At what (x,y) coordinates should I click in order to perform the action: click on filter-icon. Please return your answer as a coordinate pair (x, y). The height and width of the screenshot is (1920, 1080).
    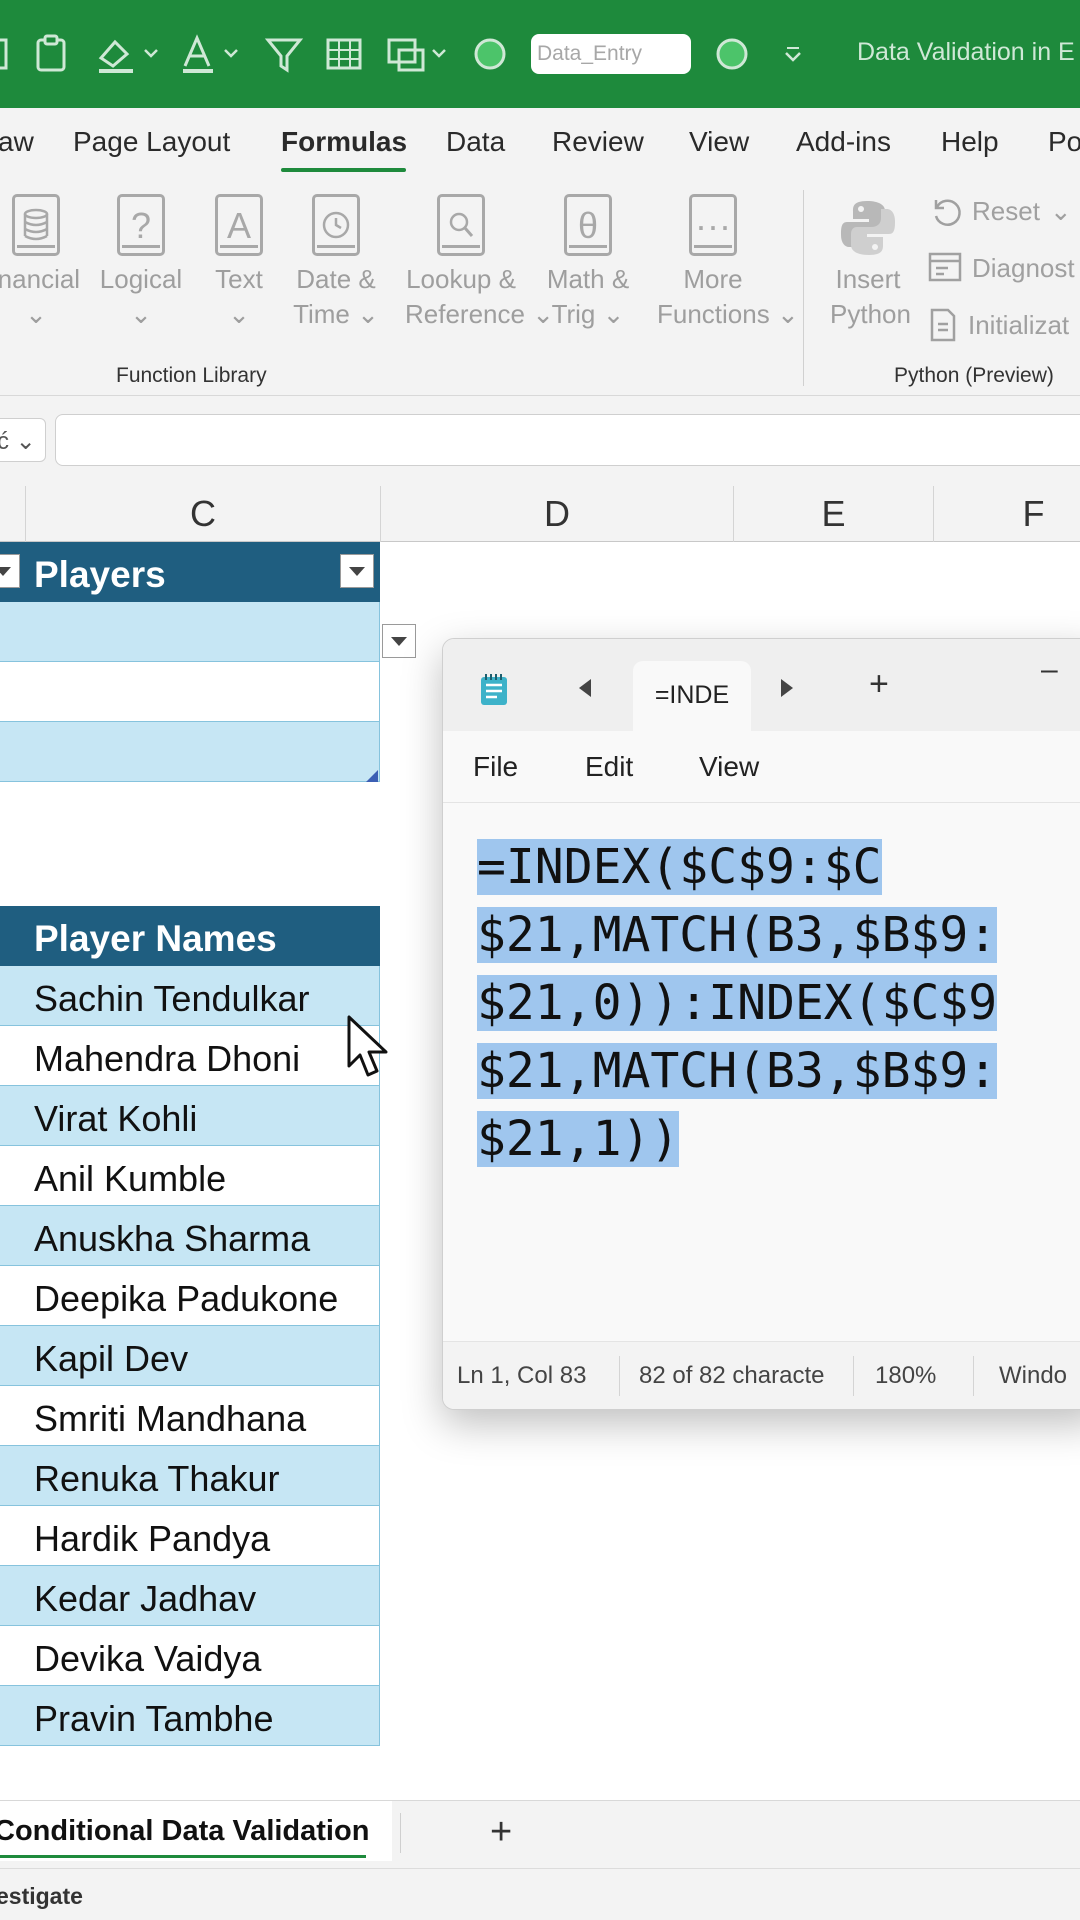
    Looking at the image, I should click on (284, 54).